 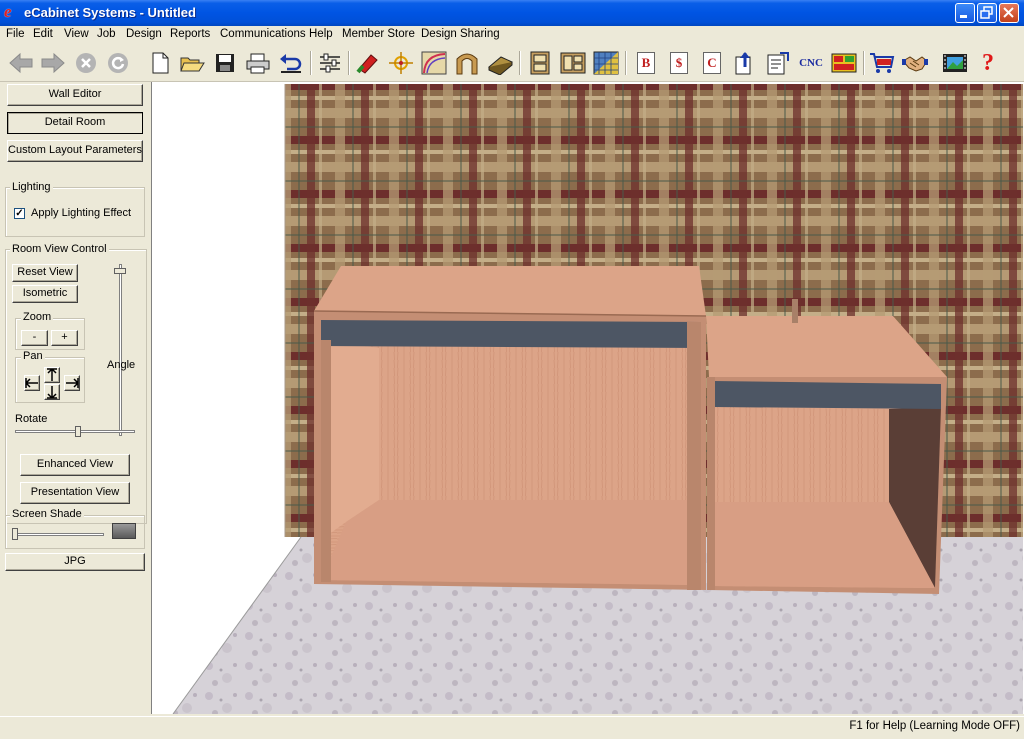 I want to click on cart-icon, so click(x=882, y=63).